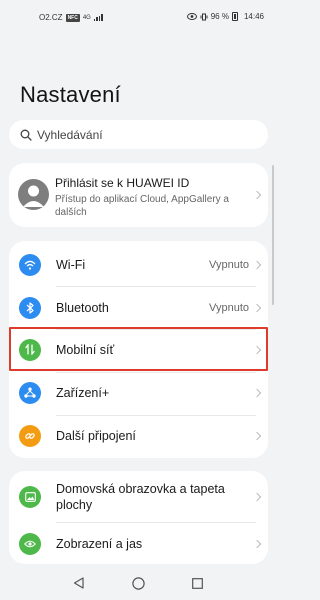  I want to click on search-placeholder: Vyhledávání, so click(70, 134).